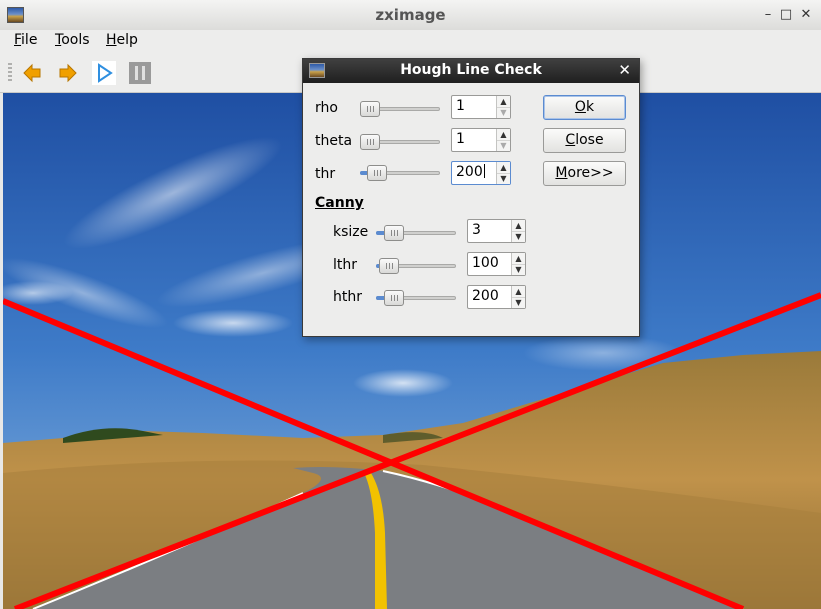  I want to click on menu-file-label: ile, so click(29, 40).